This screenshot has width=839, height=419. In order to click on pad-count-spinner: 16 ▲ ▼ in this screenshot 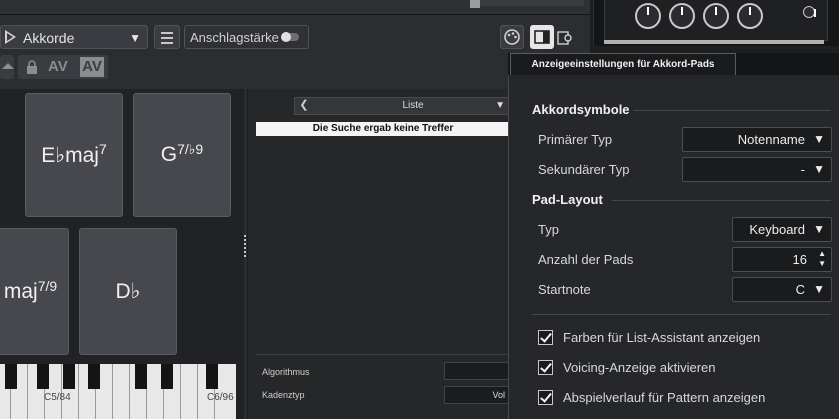, I will do `click(782, 259)`.